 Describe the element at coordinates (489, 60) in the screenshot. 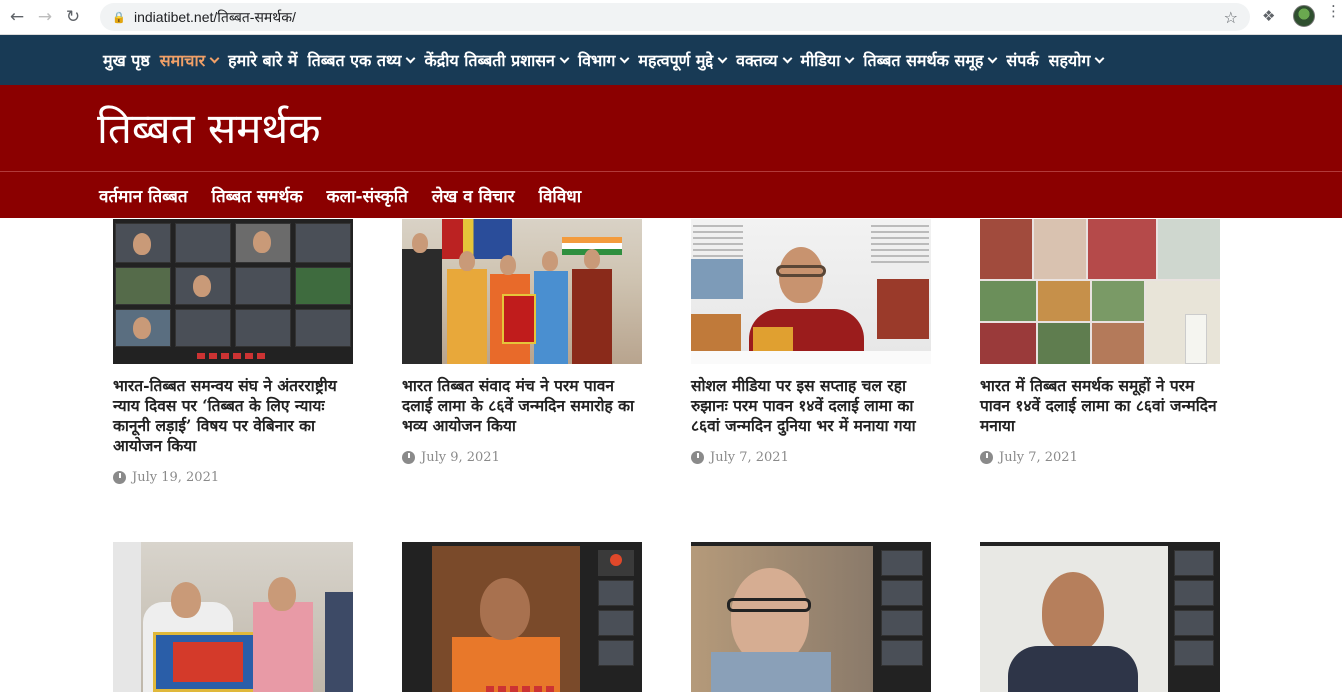

I see `topnav-item-label: केंद्रीय तिब्बती प्रशासन` at that location.